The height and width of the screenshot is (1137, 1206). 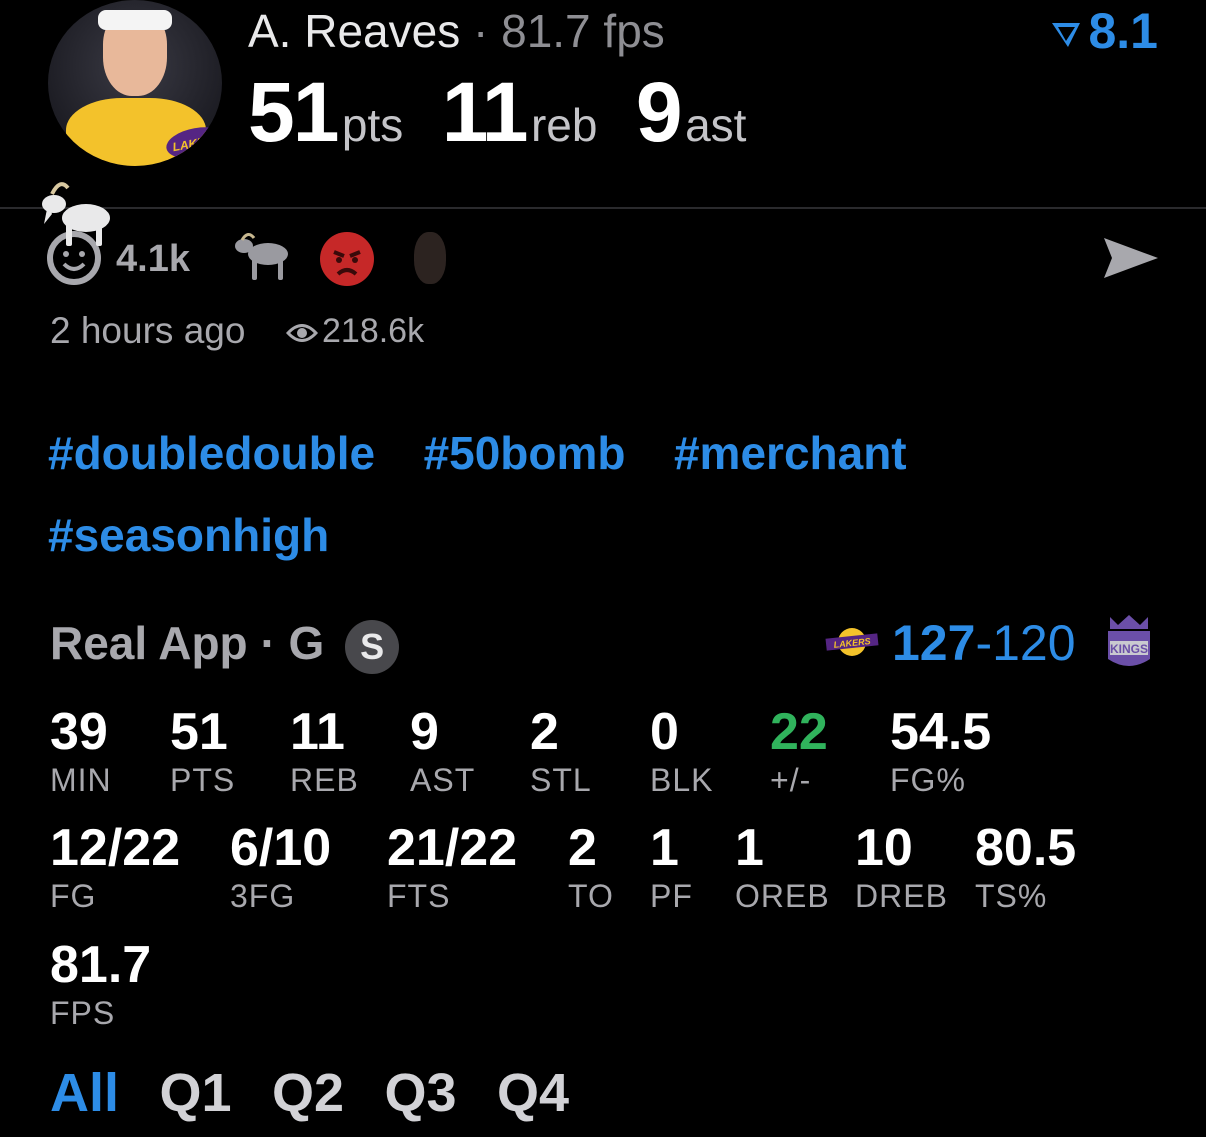 What do you see at coordinates (852, 642) in the screenshot?
I see `lakers-logo-icon: LAKERS` at bounding box center [852, 642].